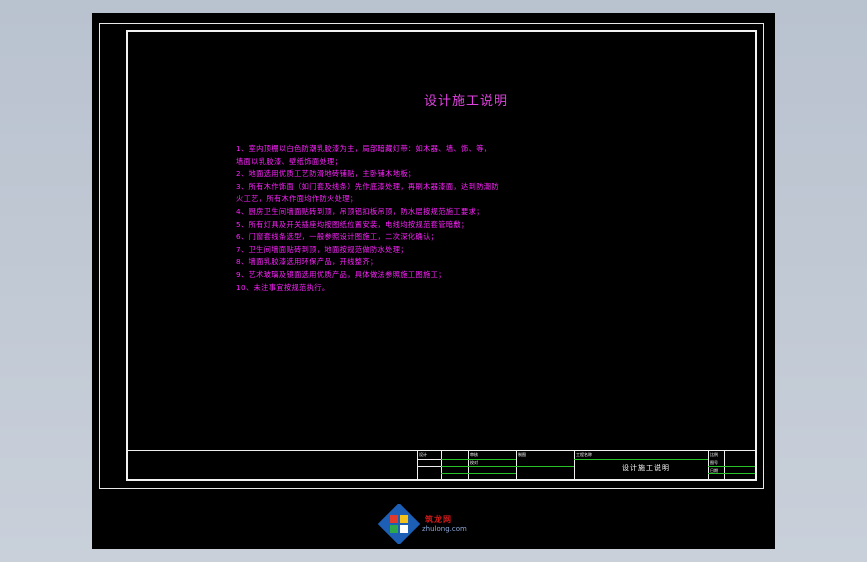 This screenshot has height=562, width=867. I want to click on drawing-name: 设计施工说明, so click(646, 468).